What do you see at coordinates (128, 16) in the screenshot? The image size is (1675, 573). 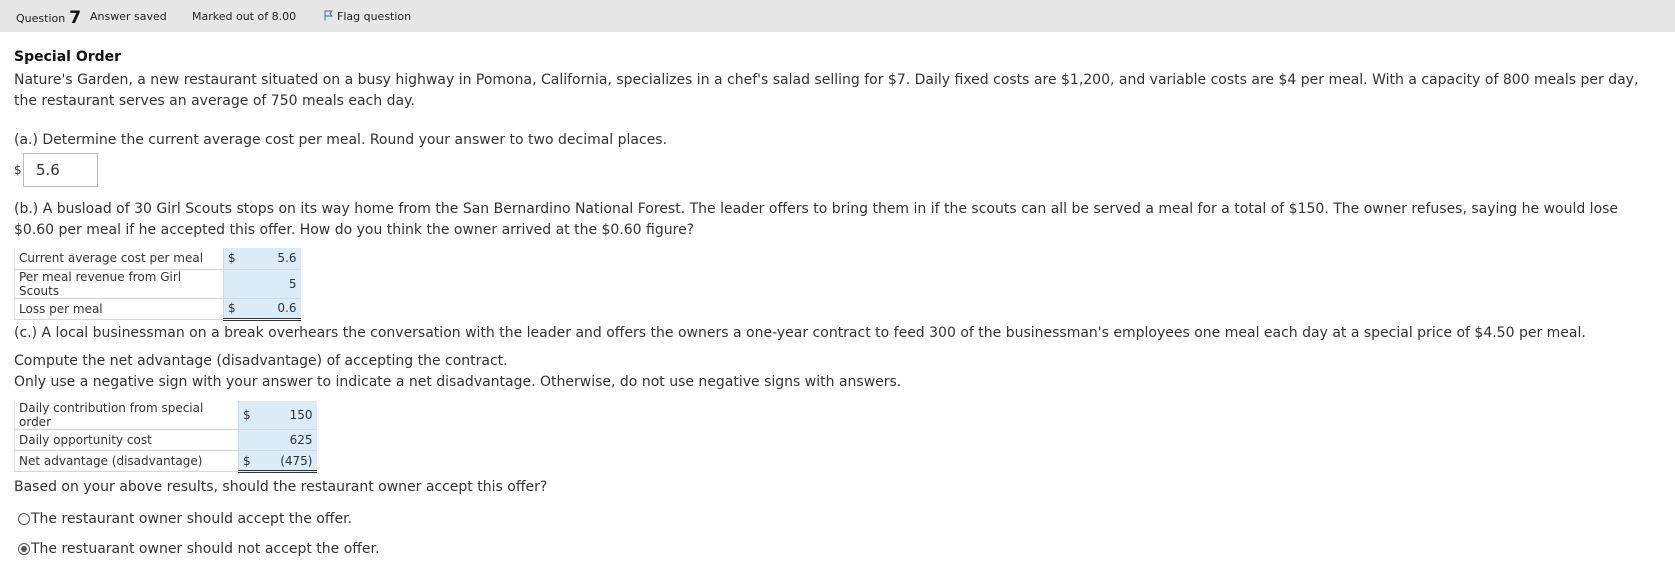 I see `answer-status: Answer saved` at bounding box center [128, 16].